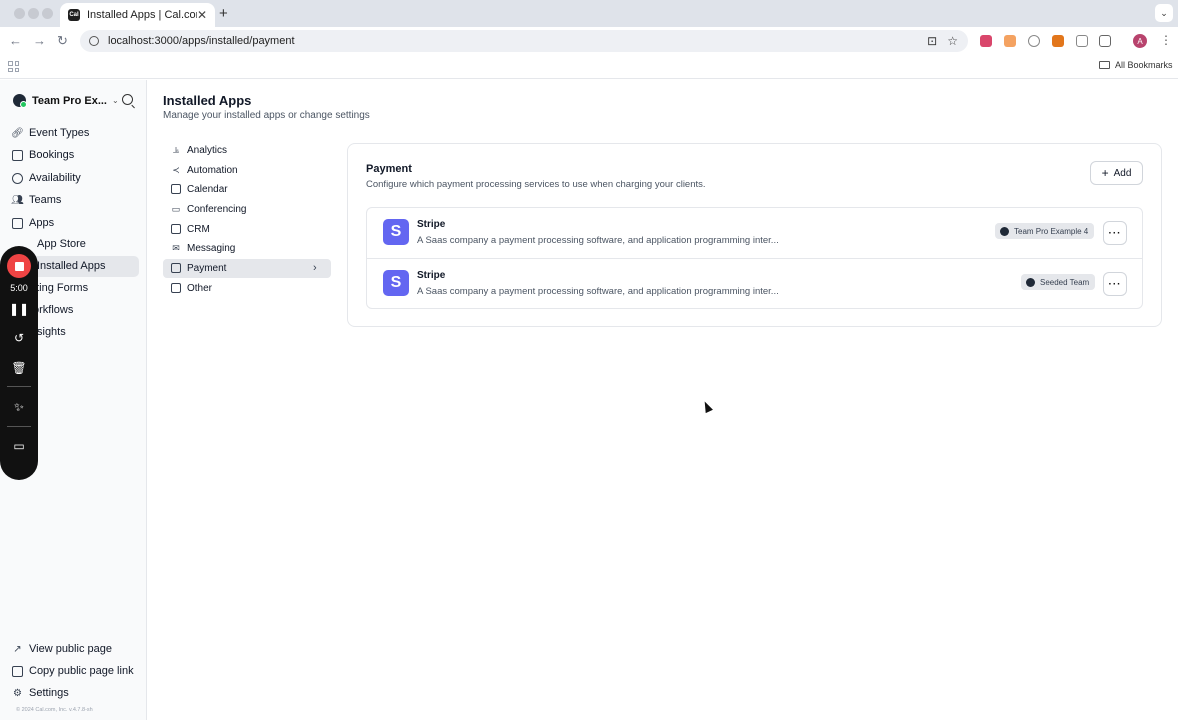 Image resolution: width=1178 pixels, height=720 pixels. Describe the element at coordinates (55, 178) in the screenshot. I see `sidebar-item-label: Availability` at that location.